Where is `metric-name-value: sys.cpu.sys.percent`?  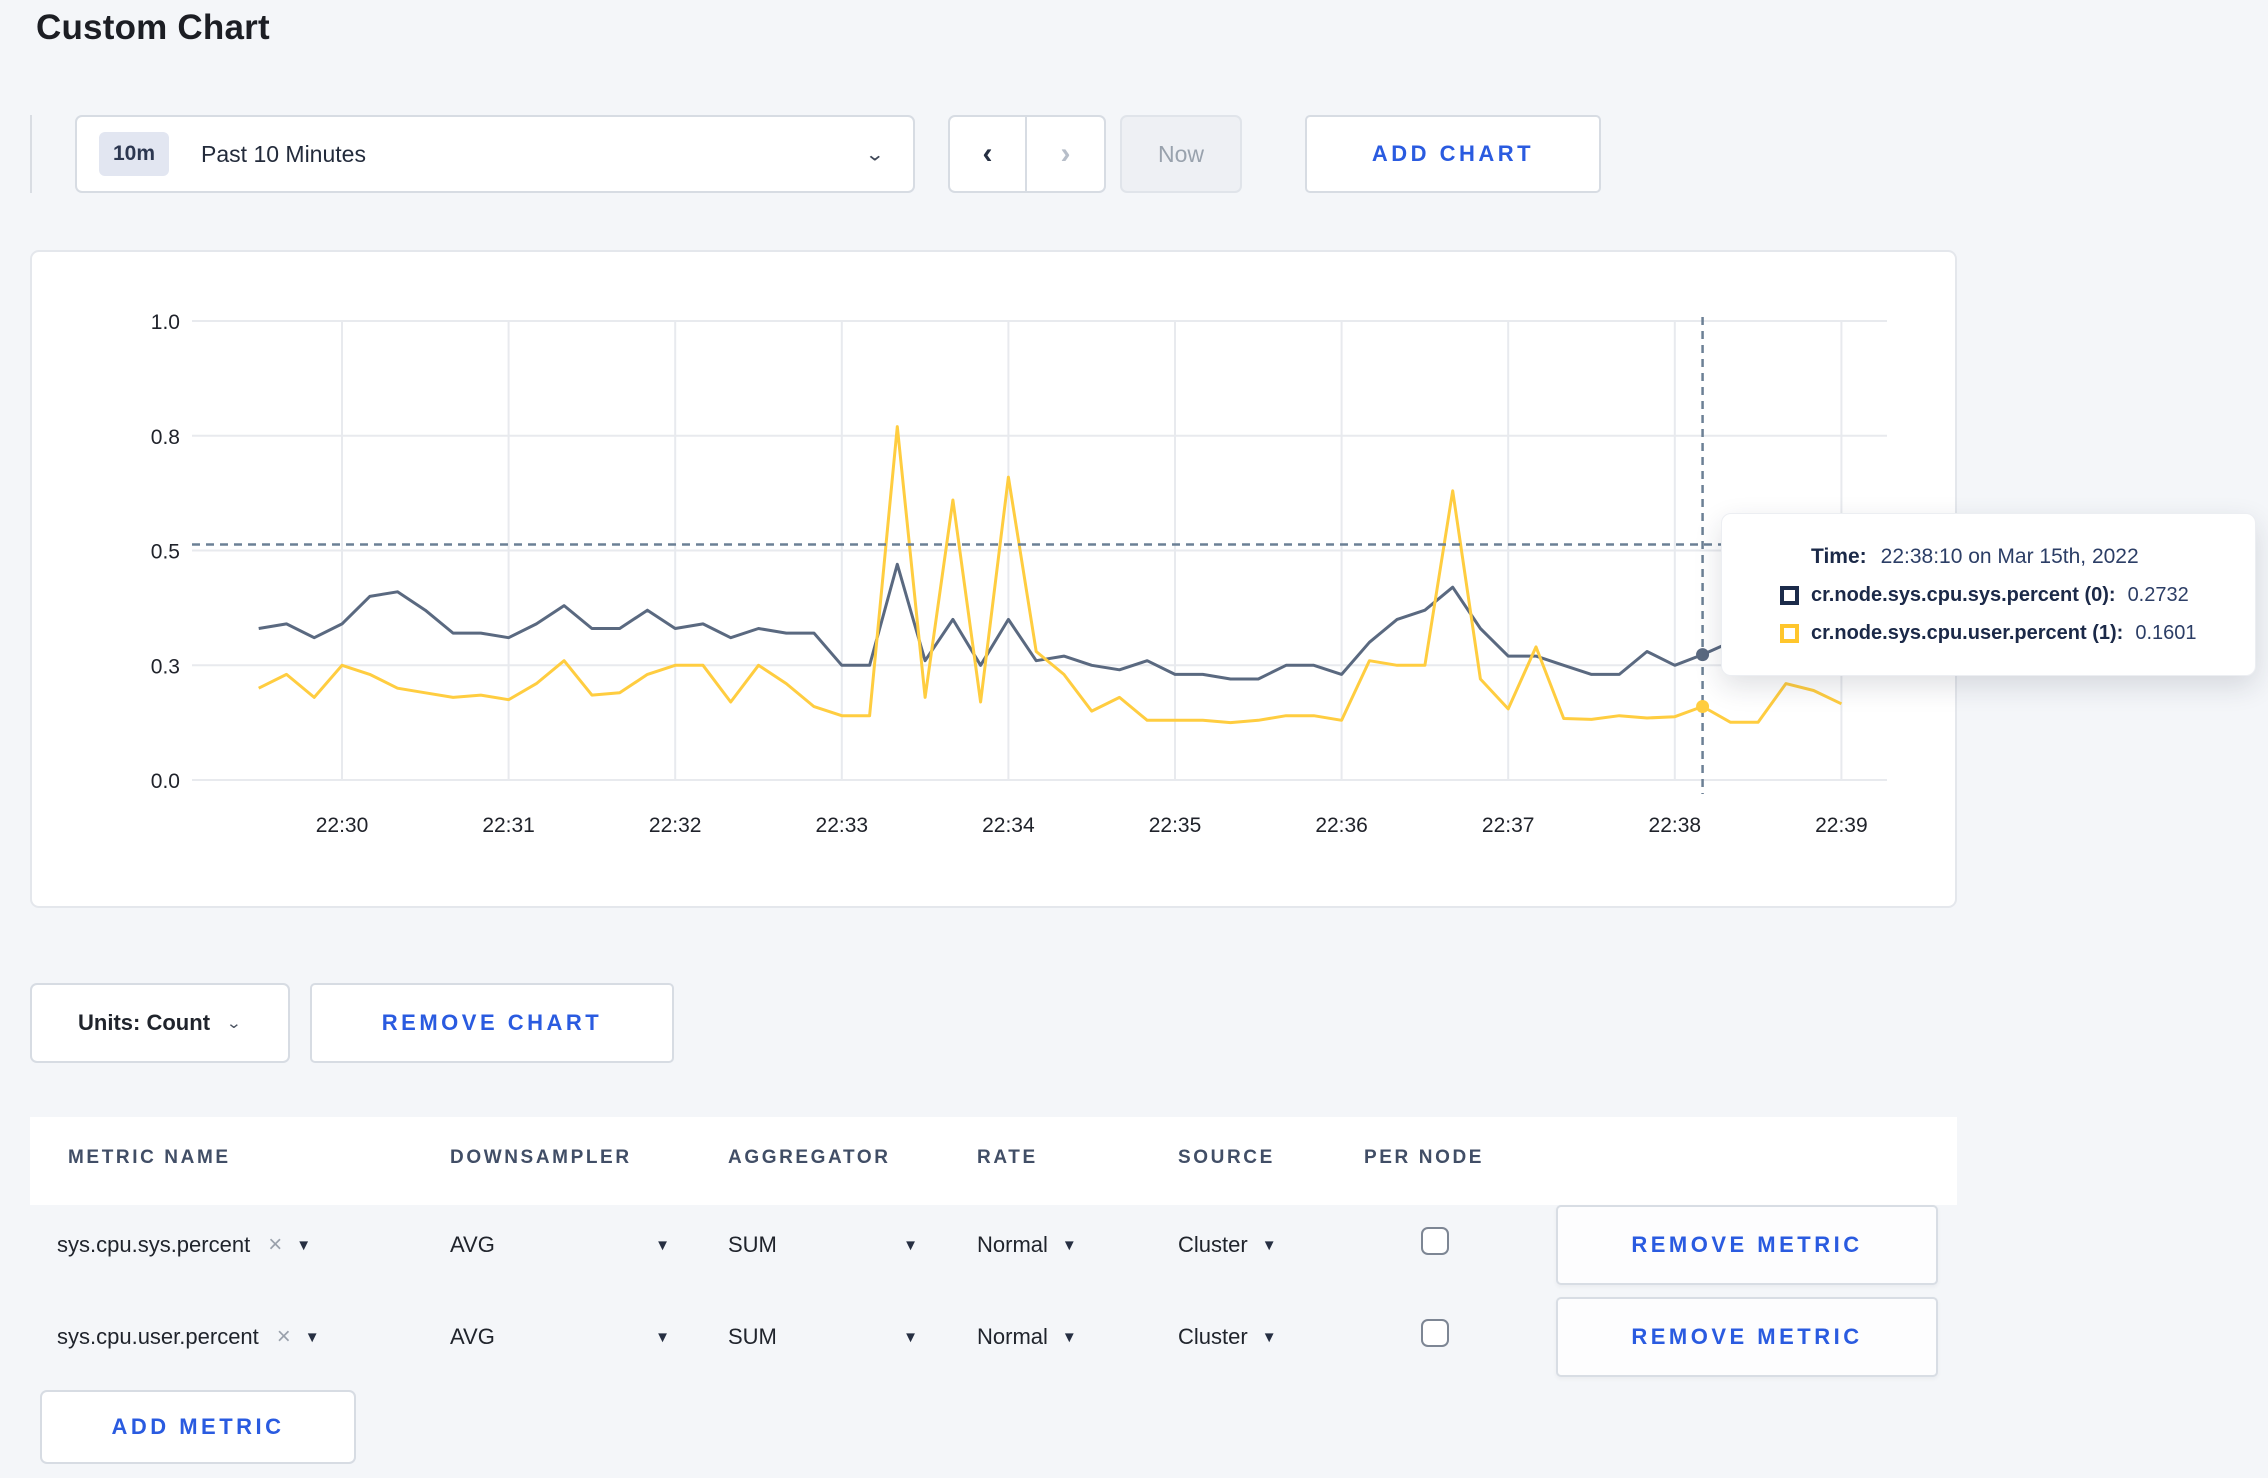
metric-name-value: sys.cpu.sys.percent is located at coordinates (154, 1244).